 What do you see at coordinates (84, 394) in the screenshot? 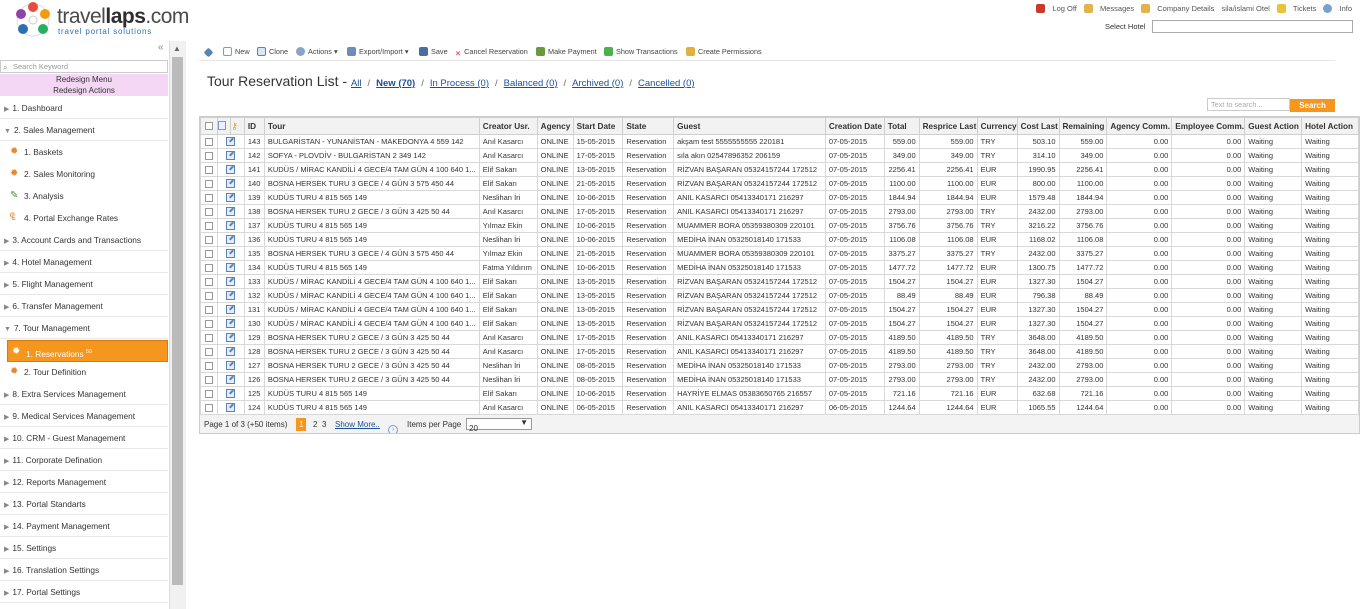
I see `sidebar-item-8: ▶ 8. Extra Services Management` at bounding box center [84, 394].